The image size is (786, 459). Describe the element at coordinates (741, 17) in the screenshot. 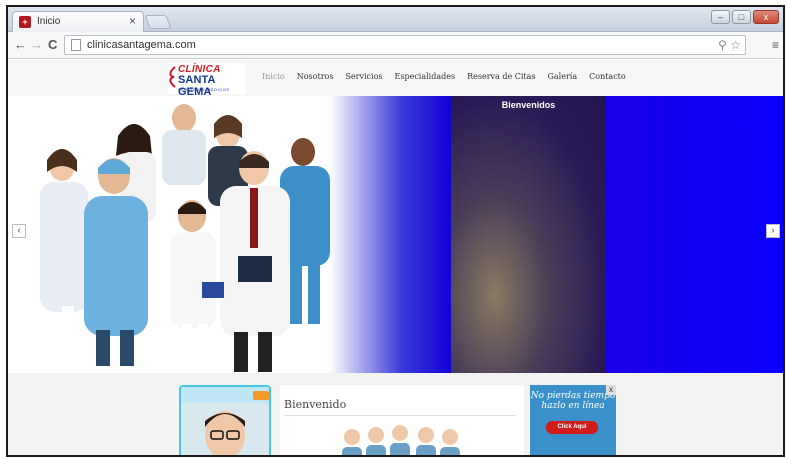

I see `maximize-button: □` at that location.